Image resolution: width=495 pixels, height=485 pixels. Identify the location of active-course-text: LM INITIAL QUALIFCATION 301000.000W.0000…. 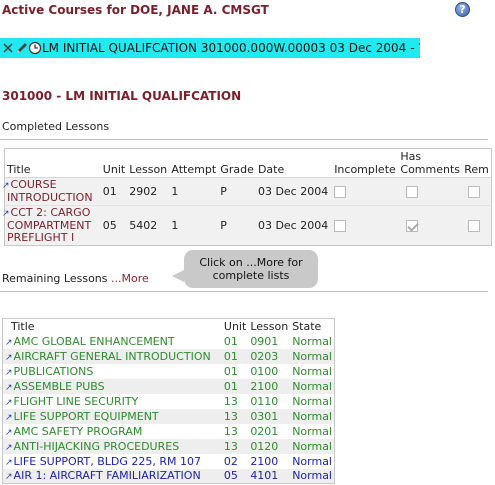
(231, 48).